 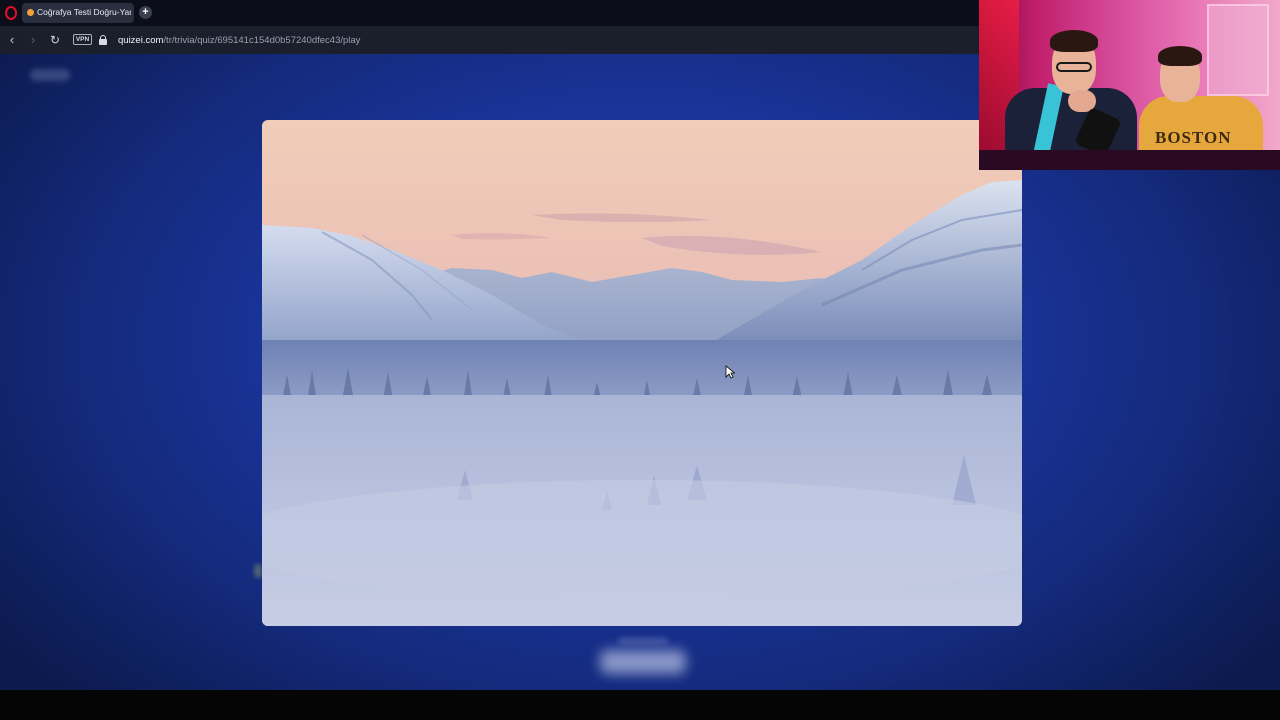 What do you see at coordinates (730, 372) in the screenshot?
I see `mouse-pointer-icon` at bounding box center [730, 372].